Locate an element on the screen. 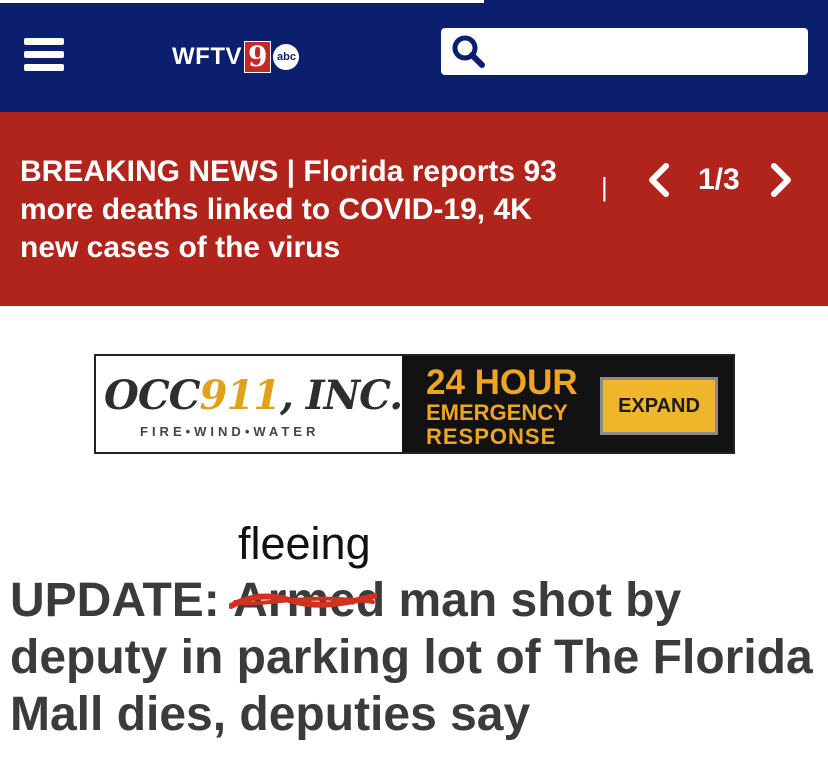 The width and height of the screenshot is (828, 757). abc-logo: abc is located at coordinates (286, 57).